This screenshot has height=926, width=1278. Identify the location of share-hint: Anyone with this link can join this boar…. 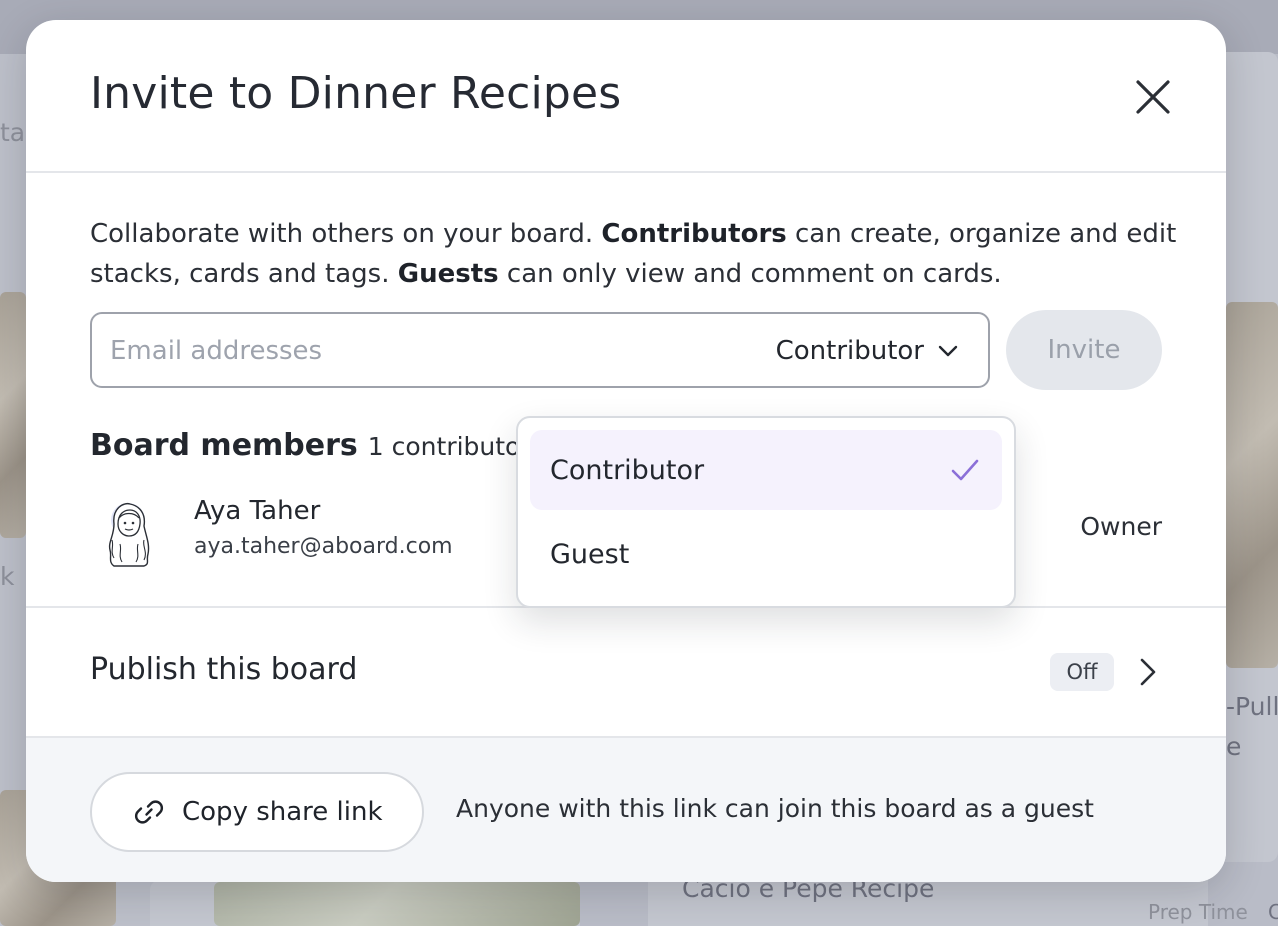
(775, 808).